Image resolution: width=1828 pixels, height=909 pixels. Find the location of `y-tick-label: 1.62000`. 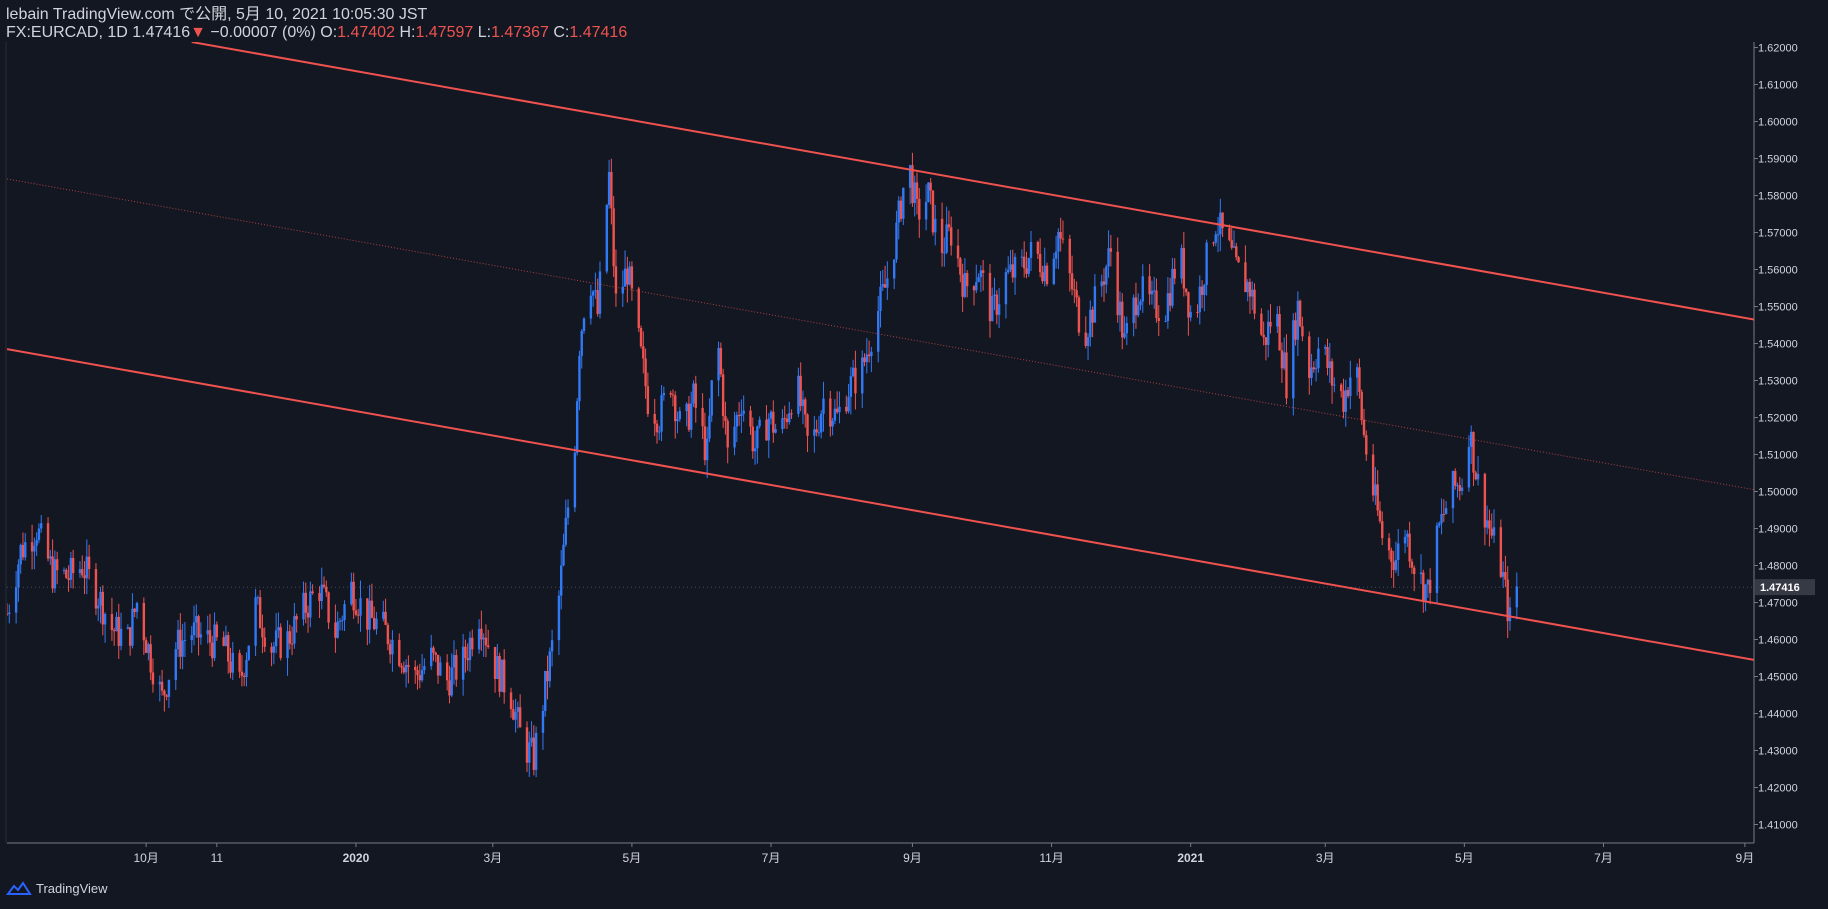

y-tick-label: 1.62000 is located at coordinates (1778, 49).